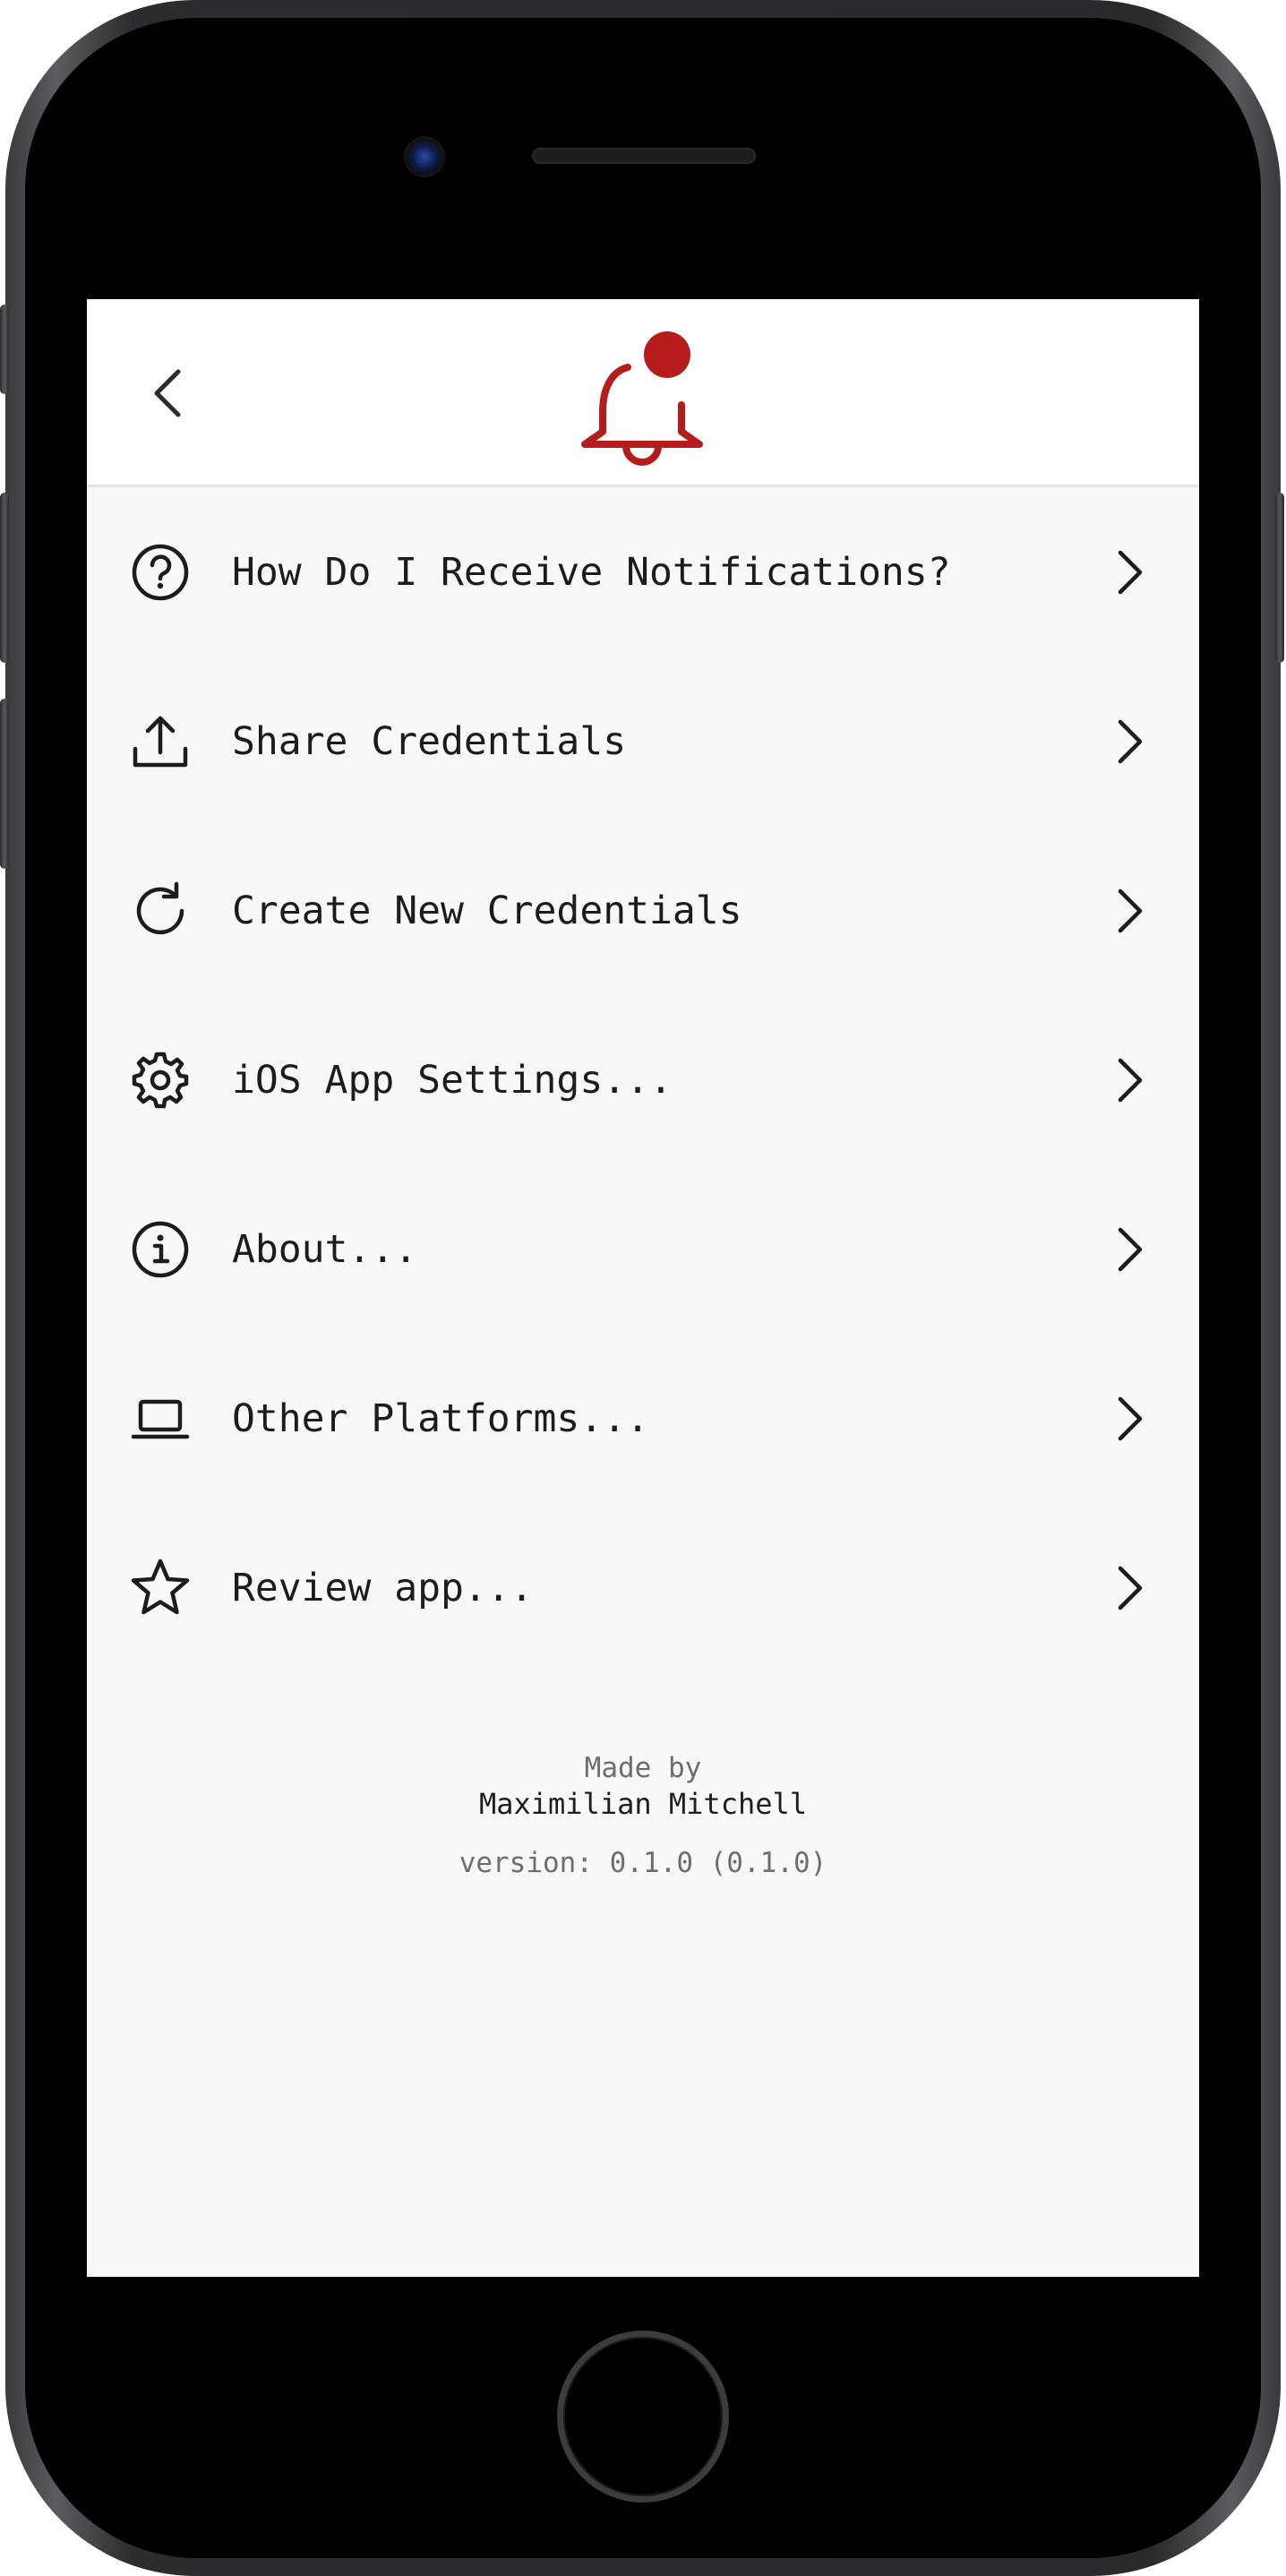  What do you see at coordinates (161, 741) in the screenshot?
I see `share-upload-icon` at bounding box center [161, 741].